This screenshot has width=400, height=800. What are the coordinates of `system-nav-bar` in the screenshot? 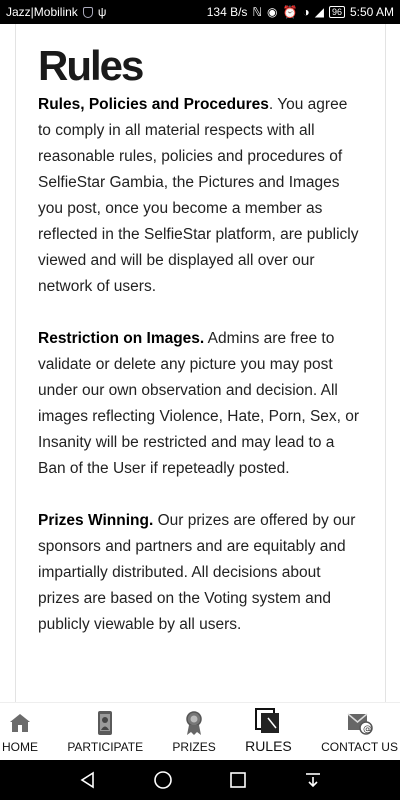 It's located at (200, 780).